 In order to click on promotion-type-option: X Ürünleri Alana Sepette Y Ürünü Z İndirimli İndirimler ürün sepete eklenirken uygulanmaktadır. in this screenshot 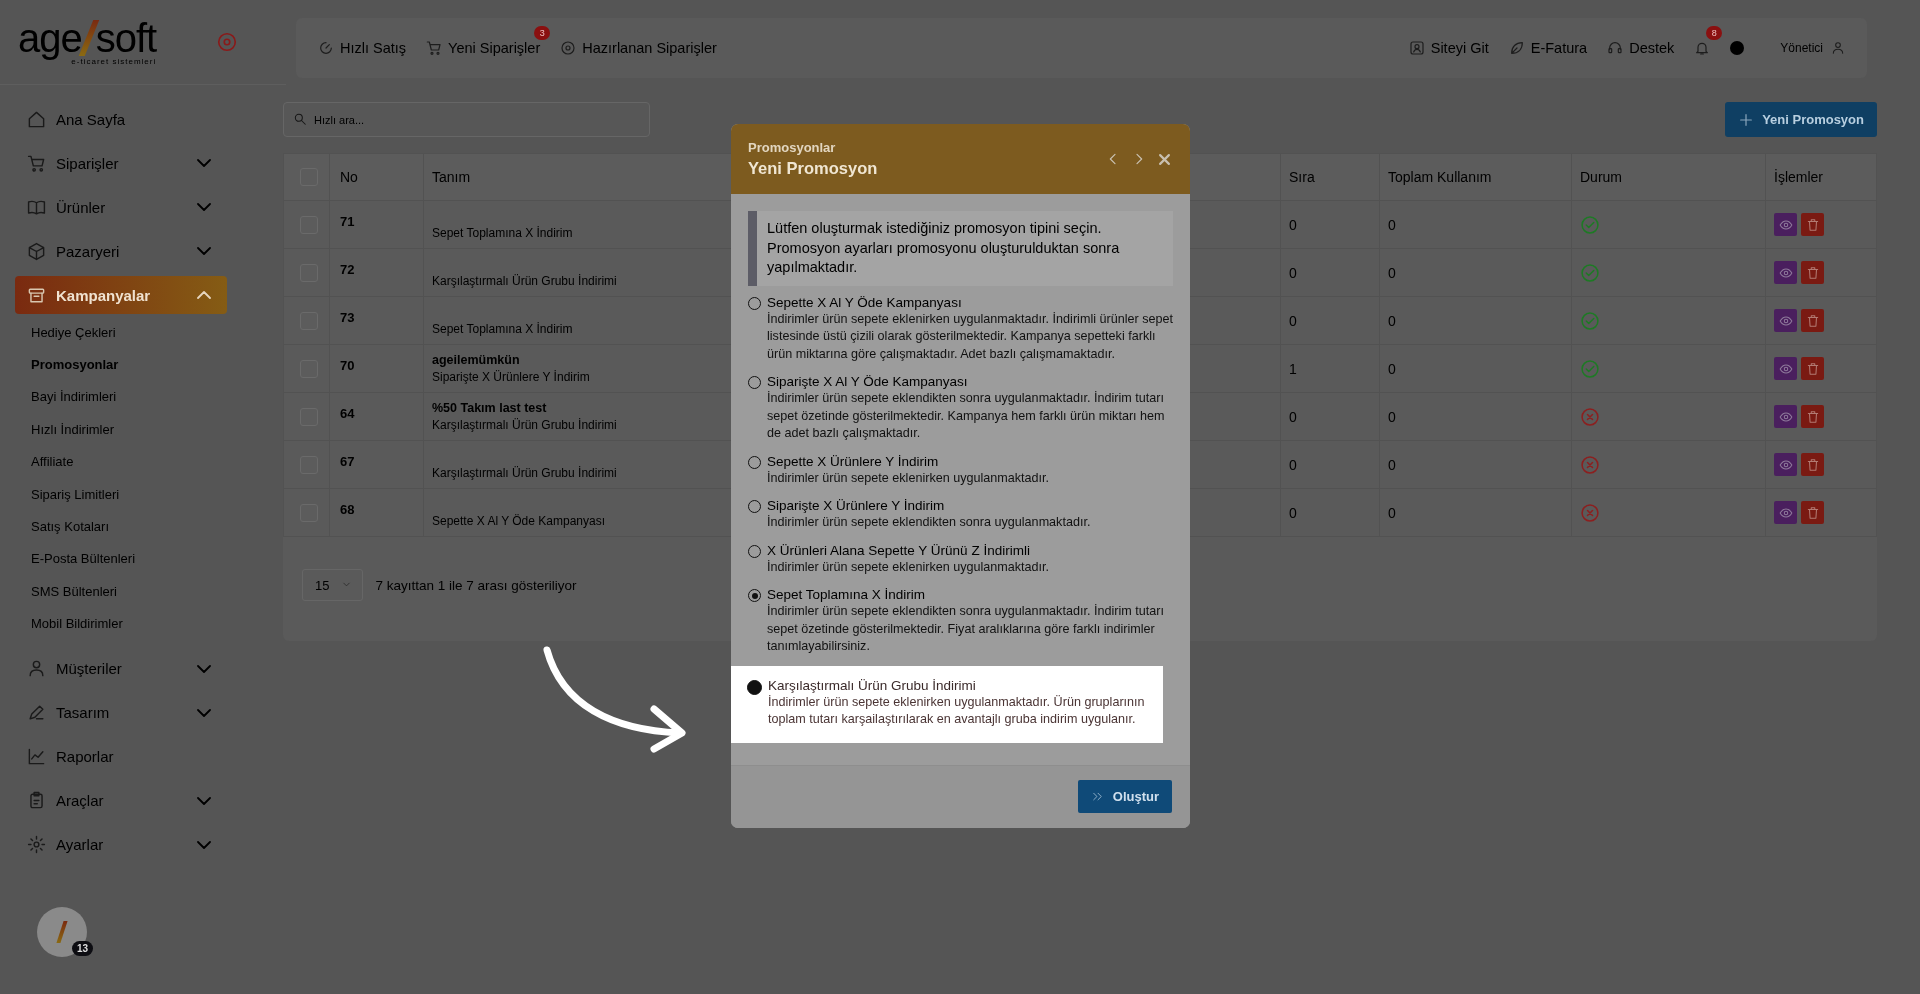, I will do `click(960, 555)`.